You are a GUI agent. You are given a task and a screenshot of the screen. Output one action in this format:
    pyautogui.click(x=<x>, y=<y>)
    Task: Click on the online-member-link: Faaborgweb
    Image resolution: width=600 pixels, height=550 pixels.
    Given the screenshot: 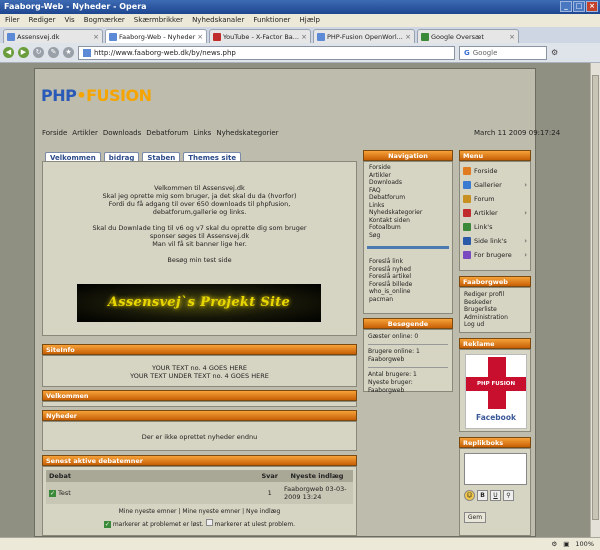 What is the action you would take?
    pyautogui.click(x=408, y=360)
    